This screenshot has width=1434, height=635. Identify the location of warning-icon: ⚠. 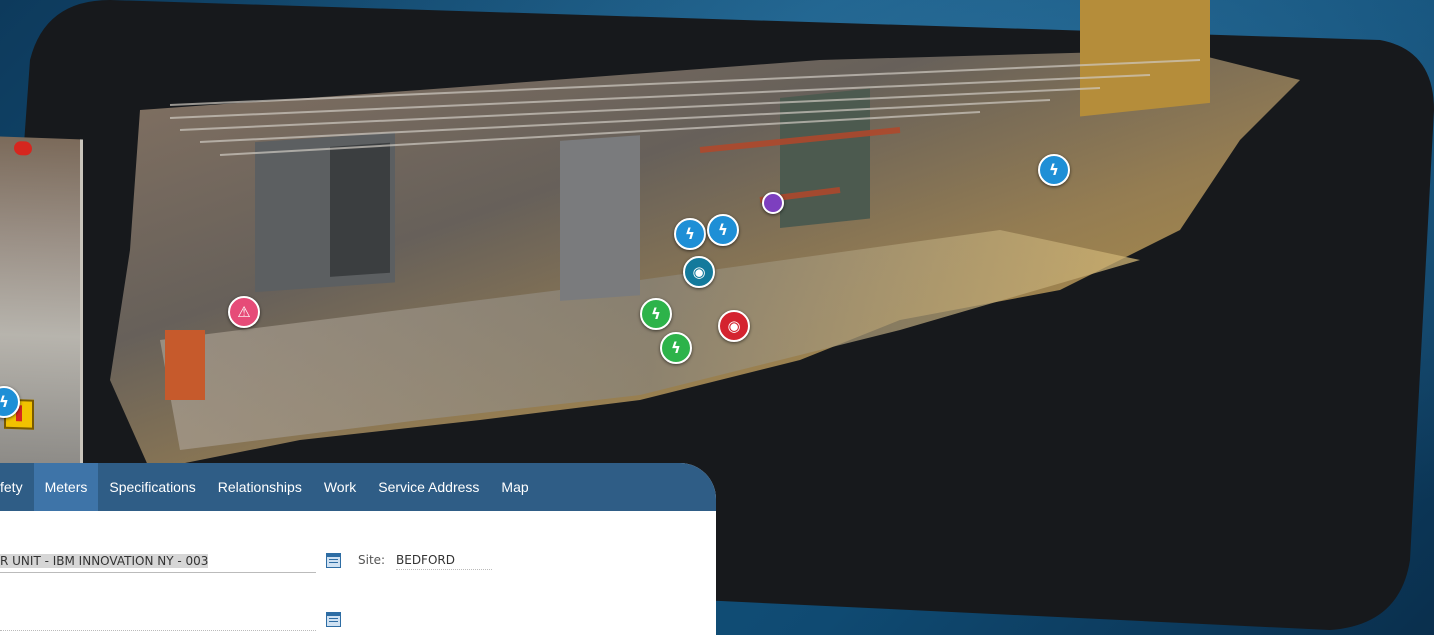
(244, 312).